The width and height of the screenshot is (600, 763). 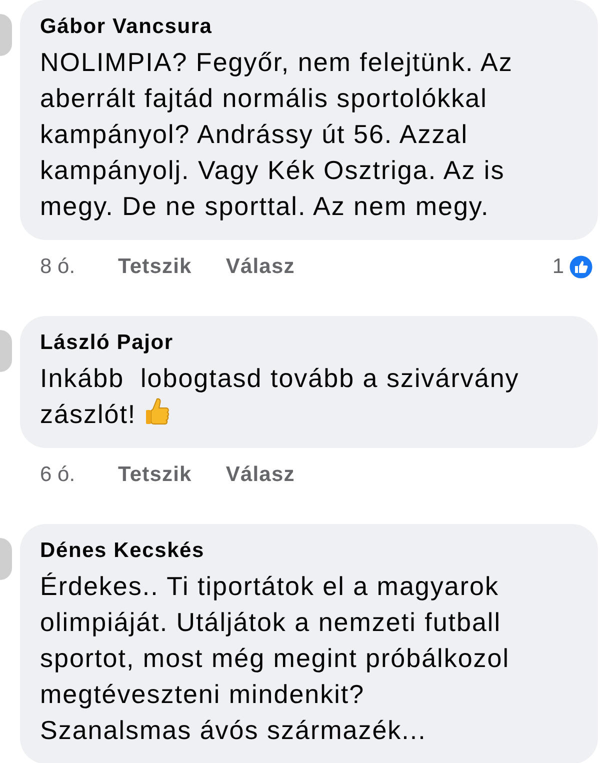 What do you see at coordinates (123, 551) in the screenshot?
I see `author-name: Dénes Kecskés` at bounding box center [123, 551].